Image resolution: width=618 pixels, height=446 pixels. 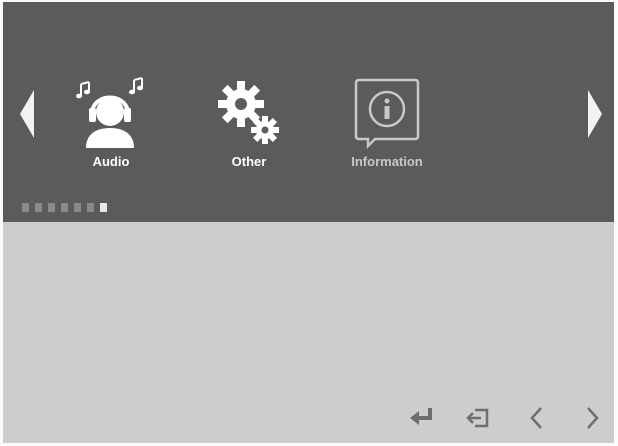 I want to click on enter-hint, so click(x=420, y=417).